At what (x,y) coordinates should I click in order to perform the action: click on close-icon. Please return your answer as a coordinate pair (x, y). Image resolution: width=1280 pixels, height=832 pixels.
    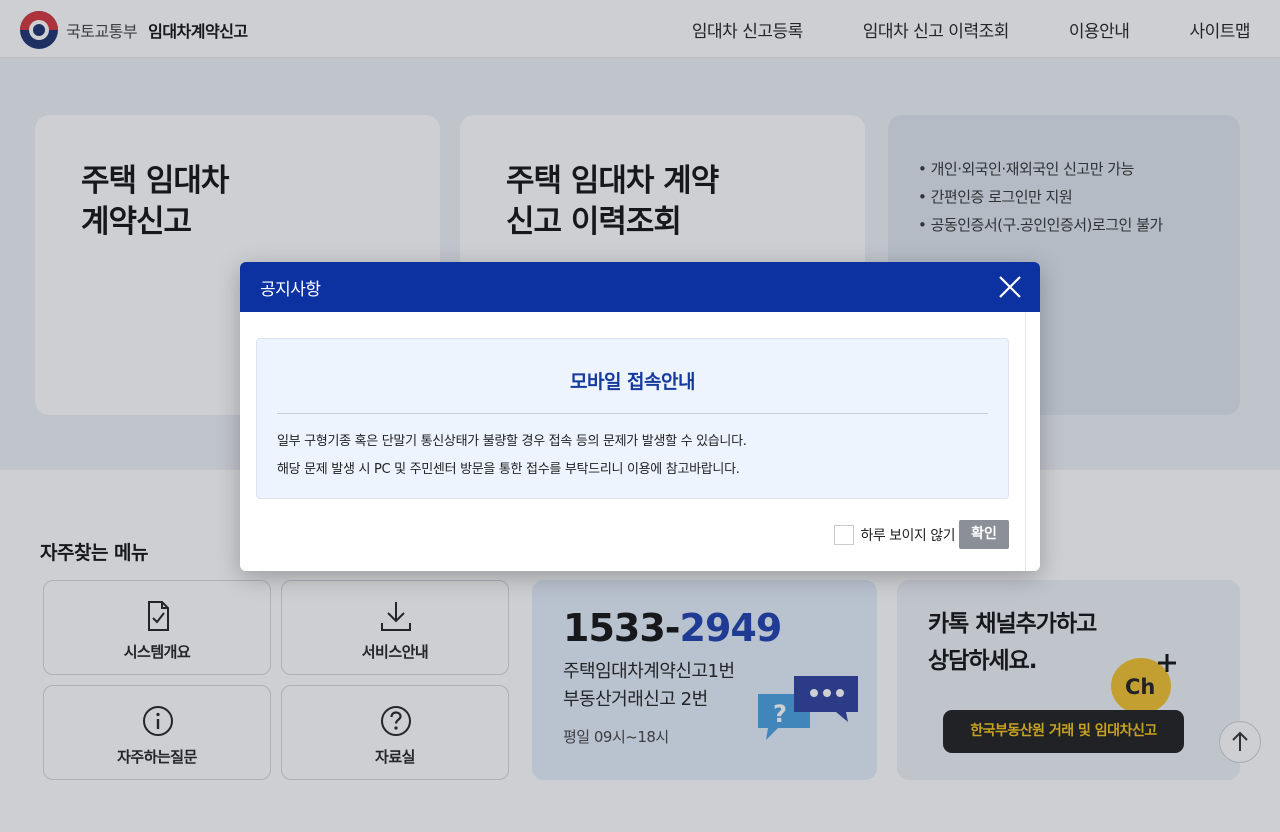
    Looking at the image, I should click on (1010, 287).